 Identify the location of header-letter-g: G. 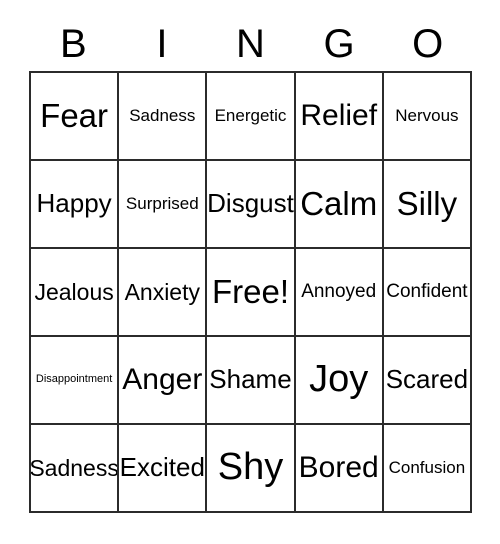
(339, 43).